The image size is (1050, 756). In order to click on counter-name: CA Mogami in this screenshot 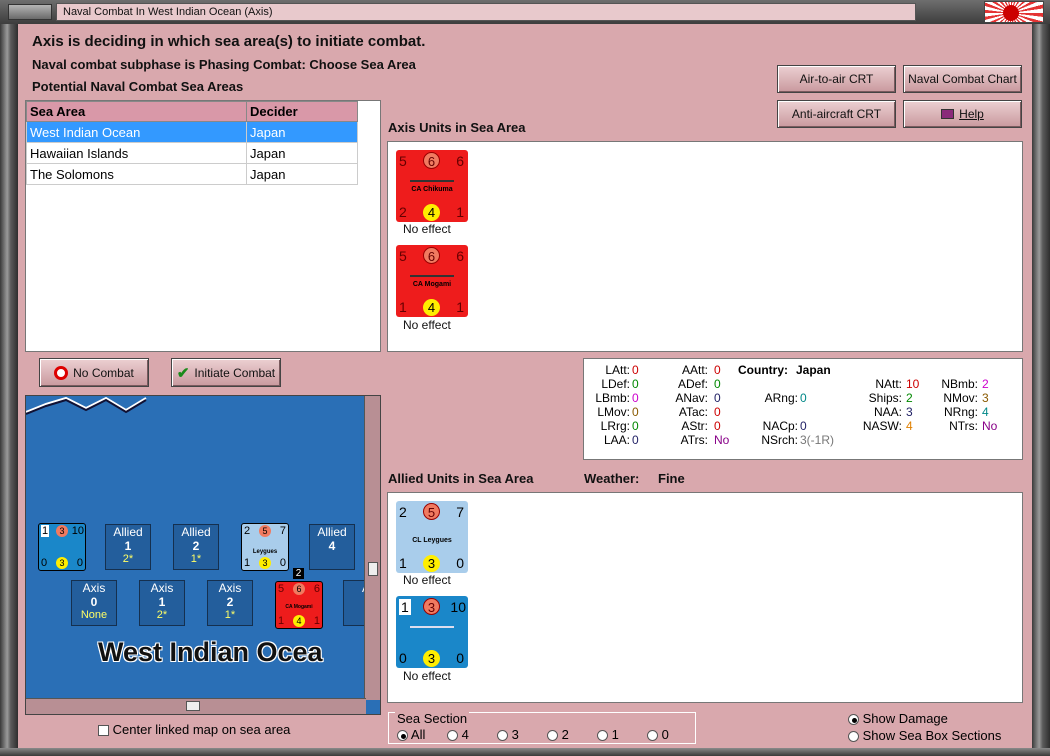, I will do `click(432, 284)`.